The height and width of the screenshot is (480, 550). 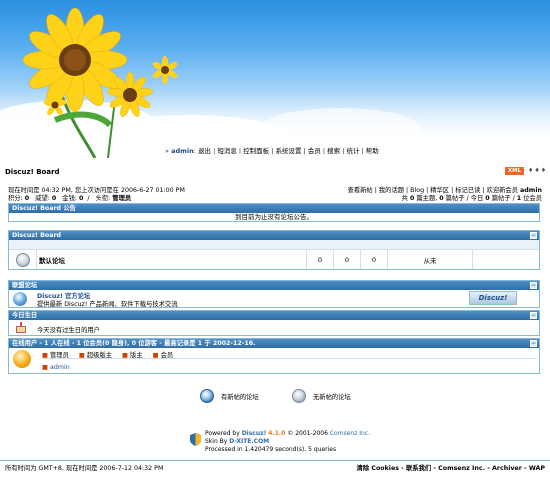 I want to click on announcement-box: Discuz! Board 公告 到目前为止没有论坛公告。, so click(x=274, y=212).